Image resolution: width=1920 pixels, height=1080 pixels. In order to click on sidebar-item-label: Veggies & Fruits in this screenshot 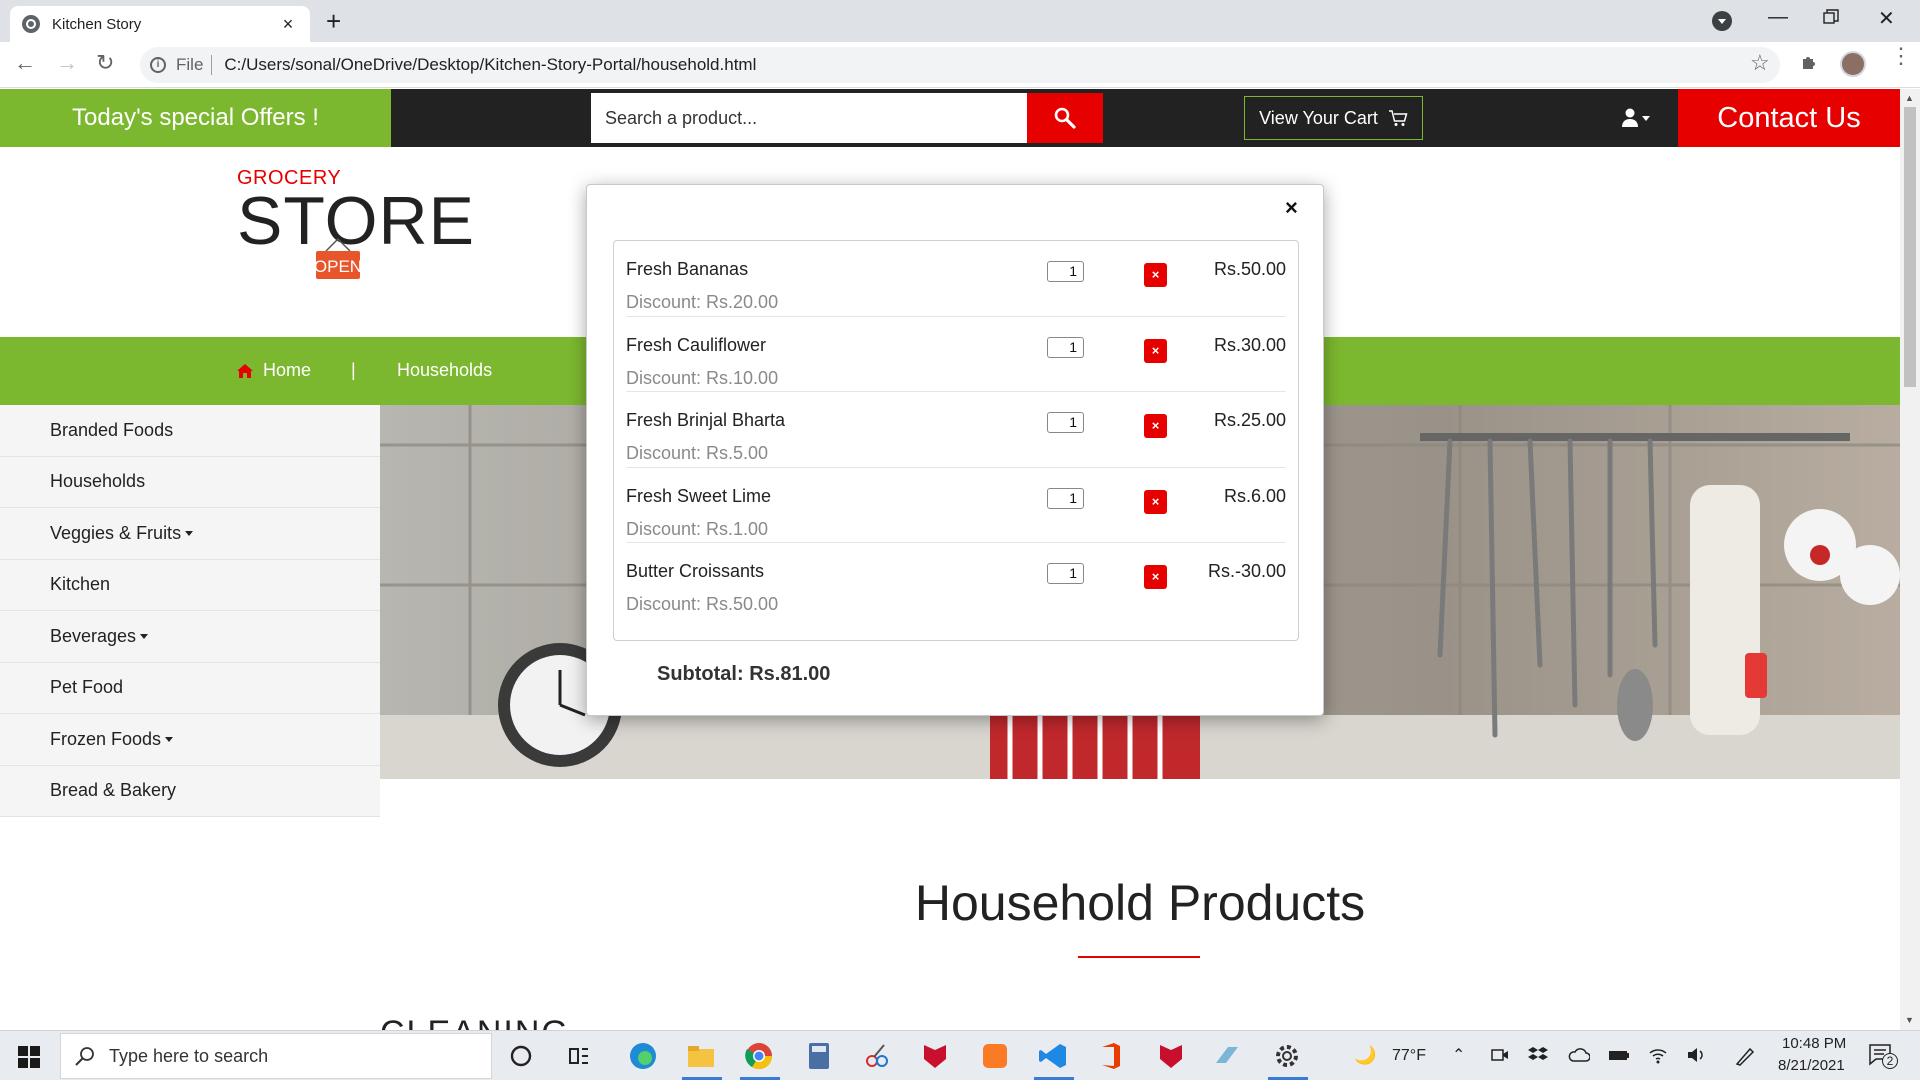, I will do `click(116, 532)`.